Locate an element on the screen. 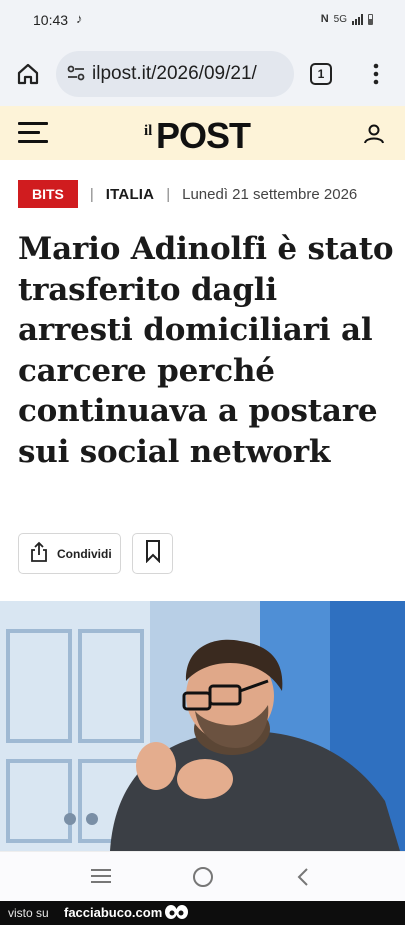  nfc-icon: N is located at coordinates (324, 19).